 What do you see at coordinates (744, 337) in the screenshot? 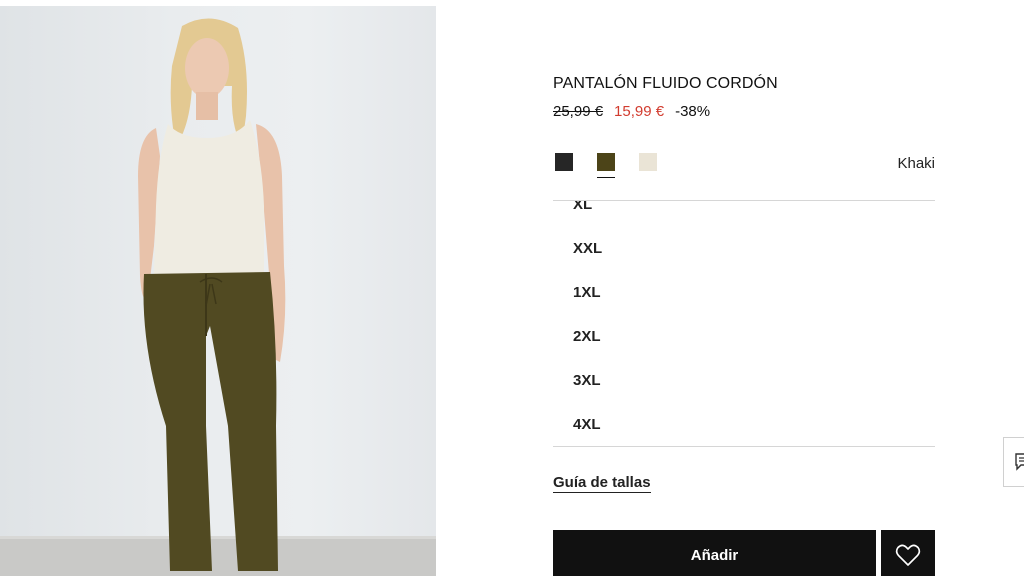
I see `size-option: 2XL` at bounding box center [744, 337].